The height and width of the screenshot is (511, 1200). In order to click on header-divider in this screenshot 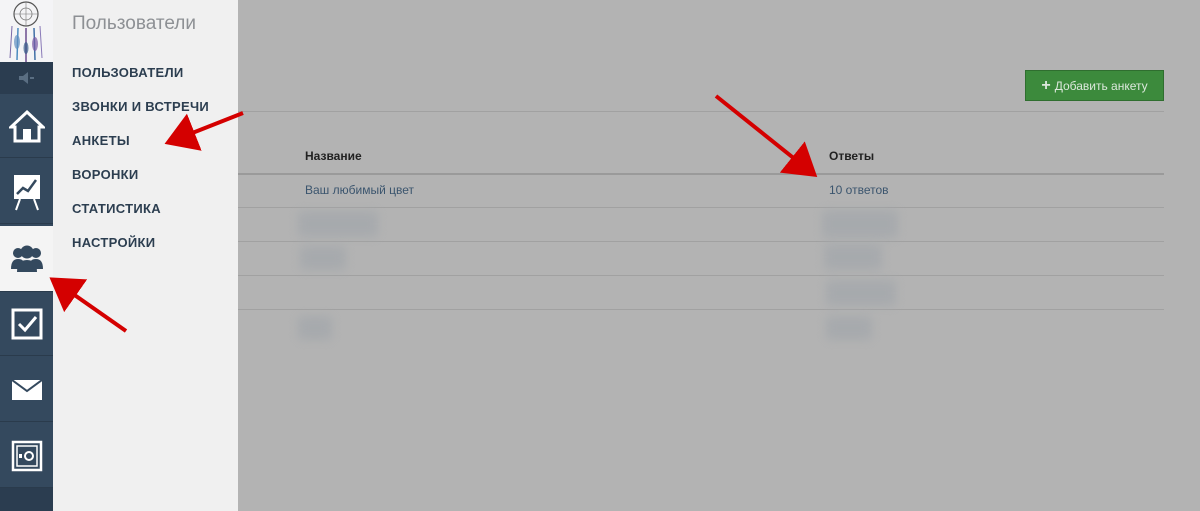, I will do `click(701, 111)`.